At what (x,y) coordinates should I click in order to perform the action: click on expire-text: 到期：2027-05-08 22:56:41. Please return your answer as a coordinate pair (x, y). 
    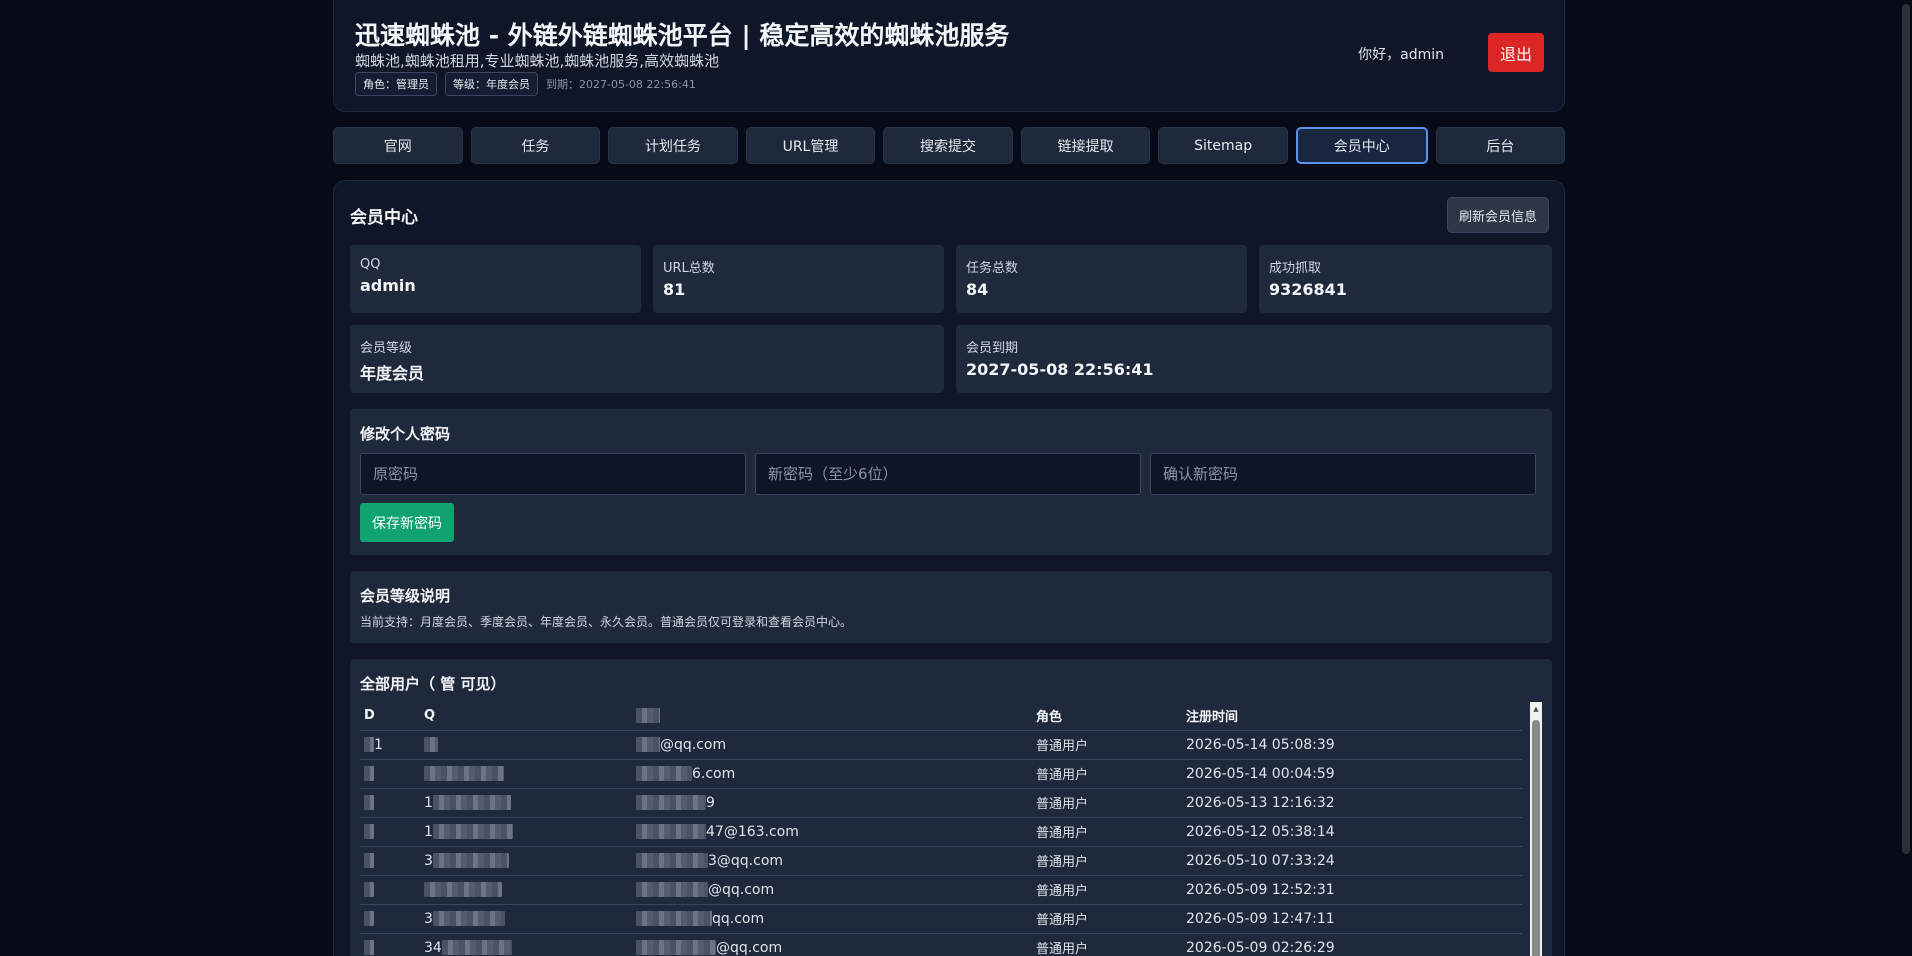
    Looking at the image, I should click on (621, 84).